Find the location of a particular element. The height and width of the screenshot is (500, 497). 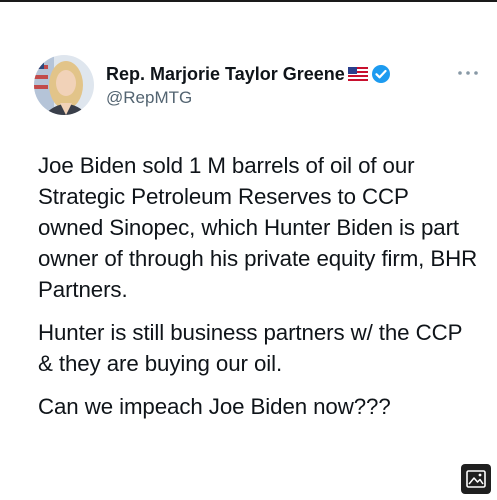

avatar is located at coordinates (64, 85).